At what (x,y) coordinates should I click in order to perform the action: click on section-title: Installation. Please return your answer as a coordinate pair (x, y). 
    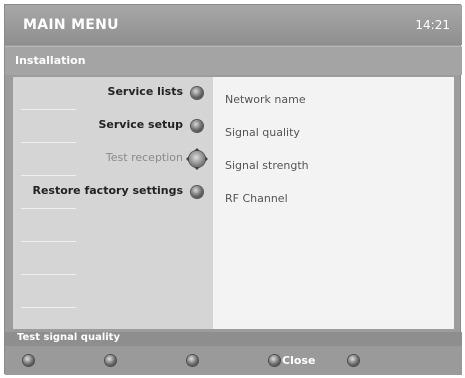
    Looking at the image, I should click on (50, 60).